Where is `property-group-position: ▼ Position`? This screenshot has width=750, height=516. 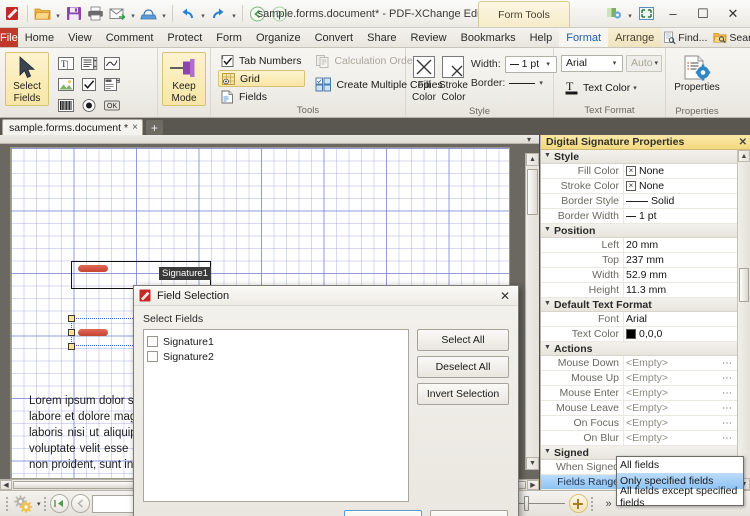 property-group-position: ▼ Position is located at coordinates (639, 231).